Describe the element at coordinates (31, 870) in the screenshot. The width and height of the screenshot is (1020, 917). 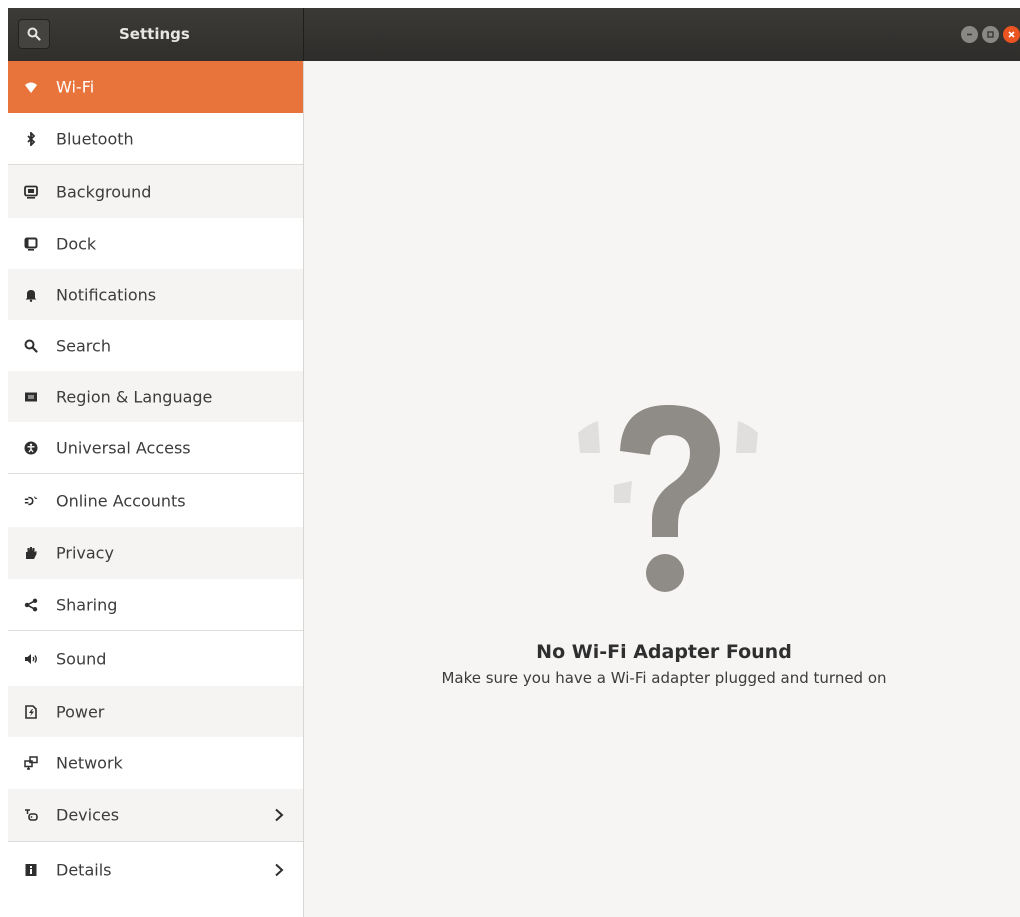
I see `info-icon` at that location.